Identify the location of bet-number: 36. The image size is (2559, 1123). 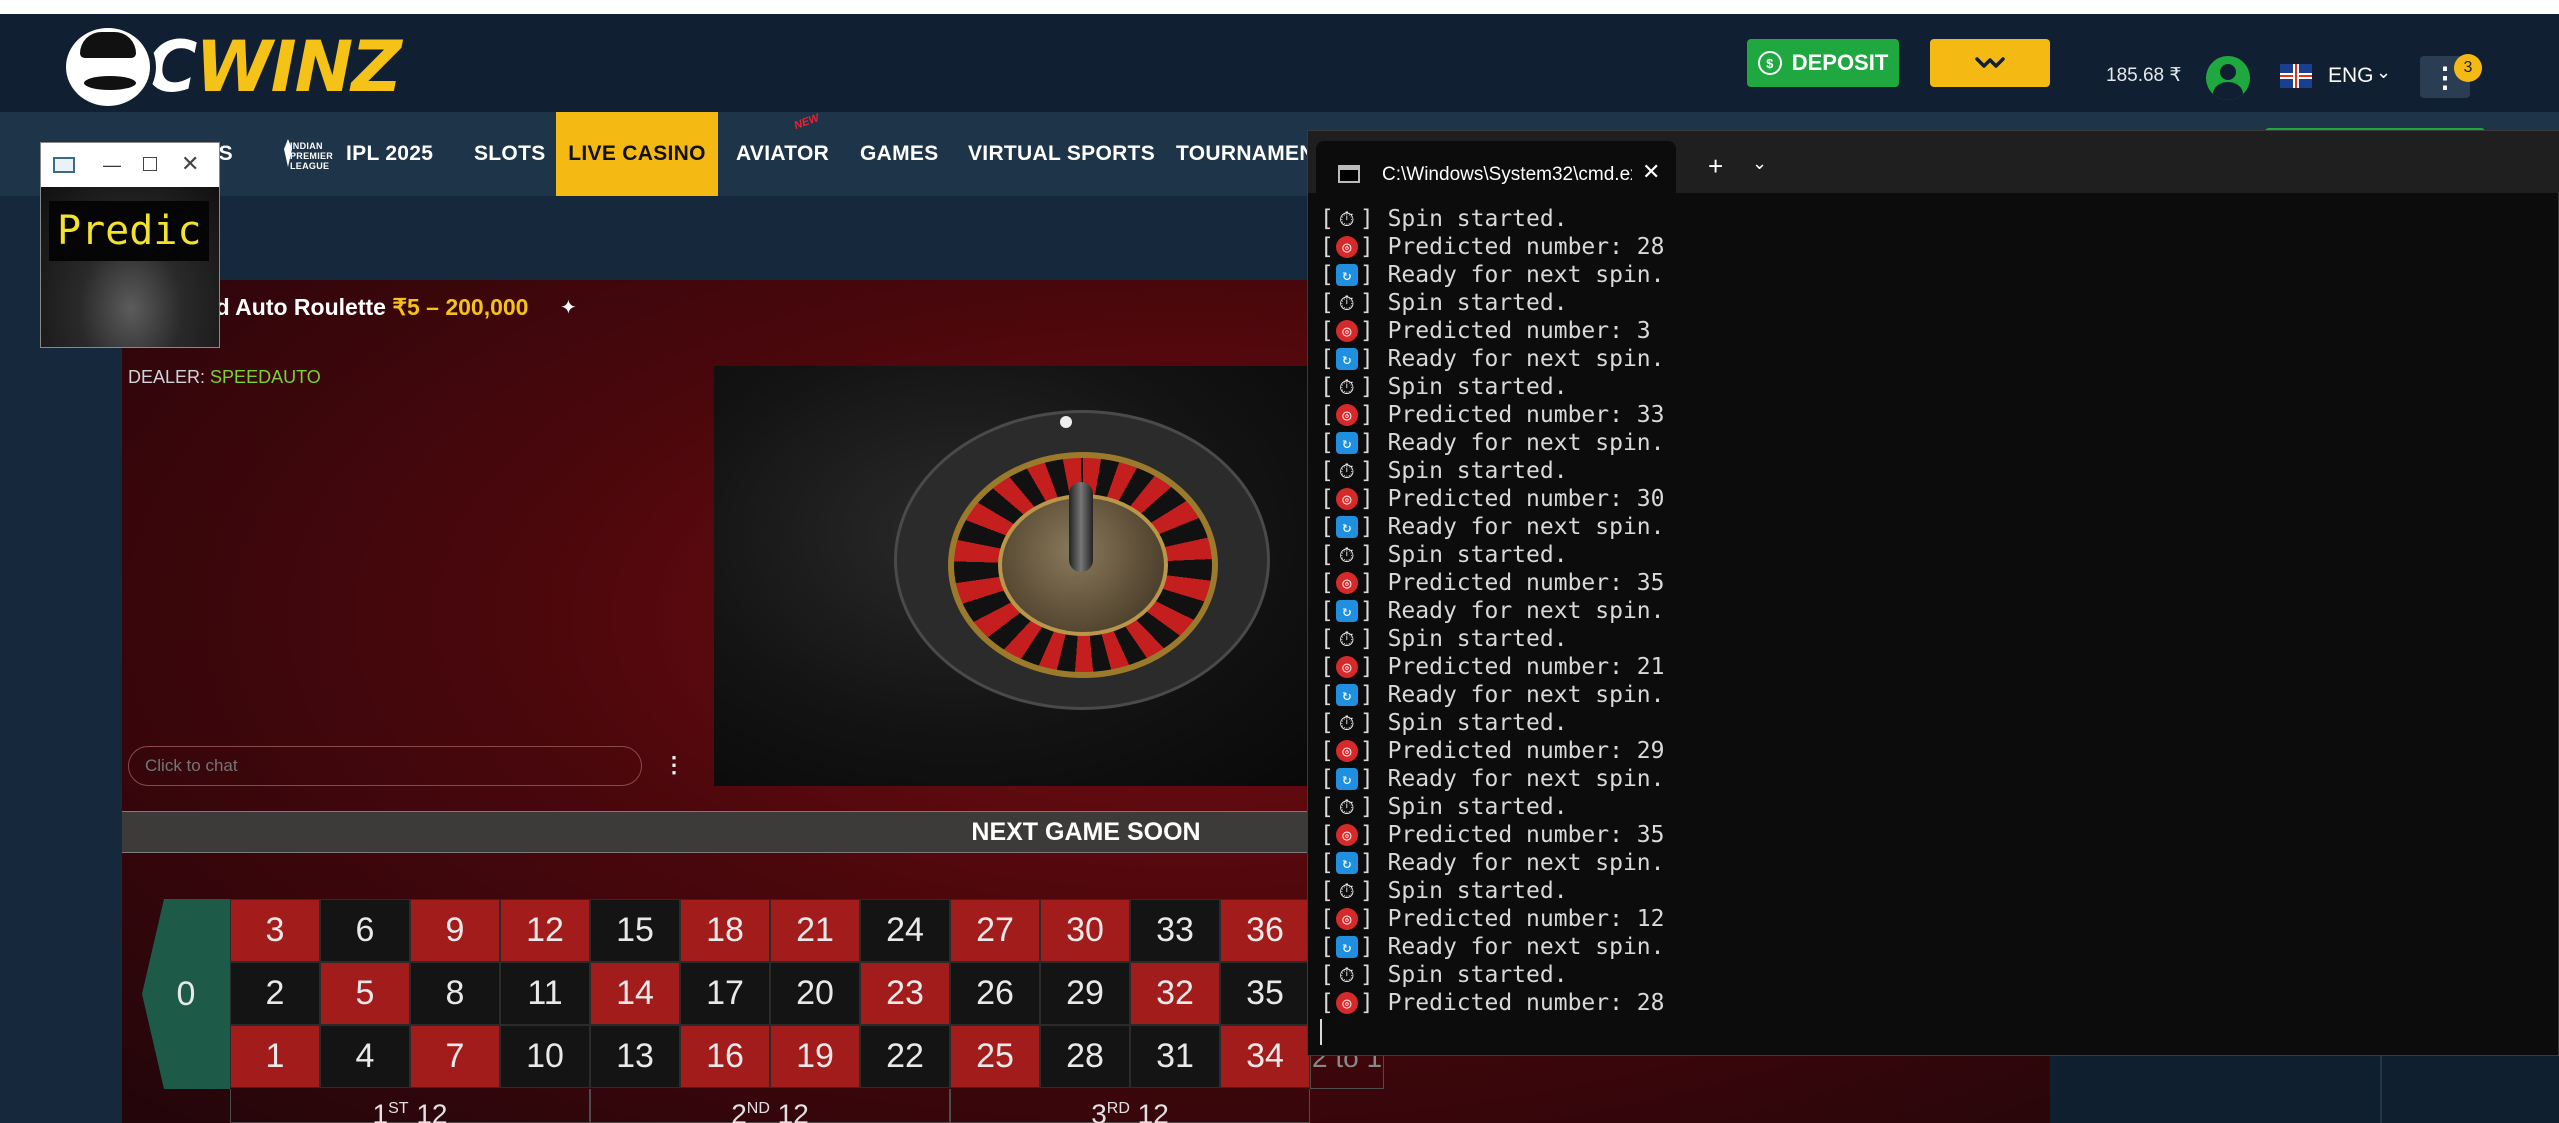
(1265, 930).